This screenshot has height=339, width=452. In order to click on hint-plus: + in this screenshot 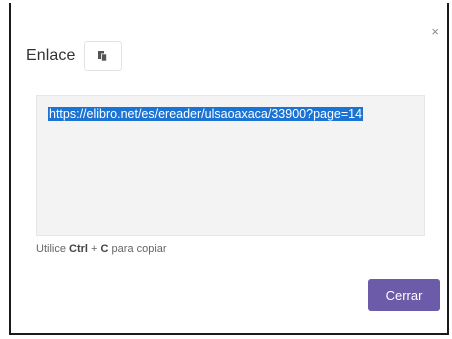, I will do `click(94, 249)`.